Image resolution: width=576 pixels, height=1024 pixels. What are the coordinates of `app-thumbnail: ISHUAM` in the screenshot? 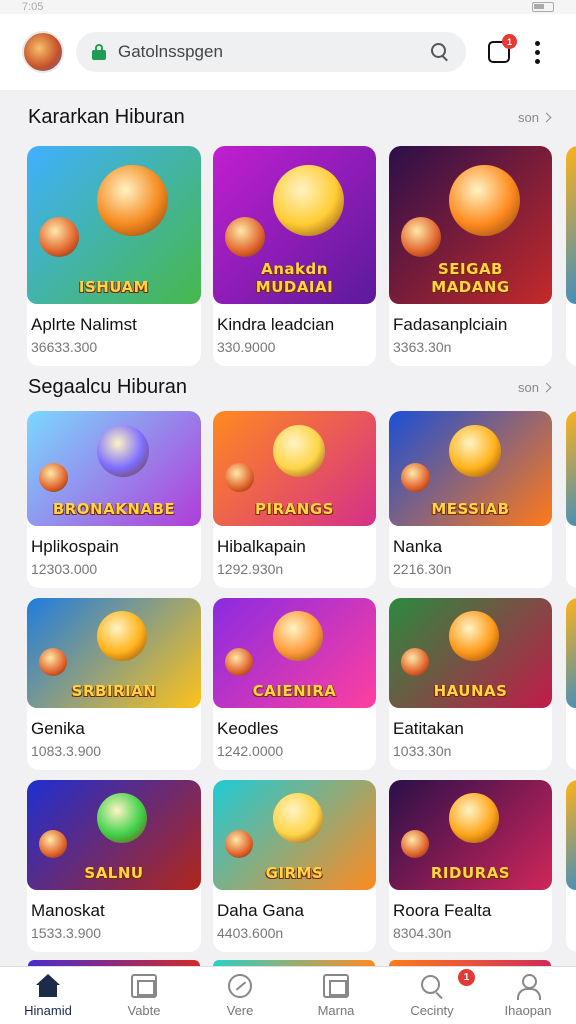 It's located at (114, 225).